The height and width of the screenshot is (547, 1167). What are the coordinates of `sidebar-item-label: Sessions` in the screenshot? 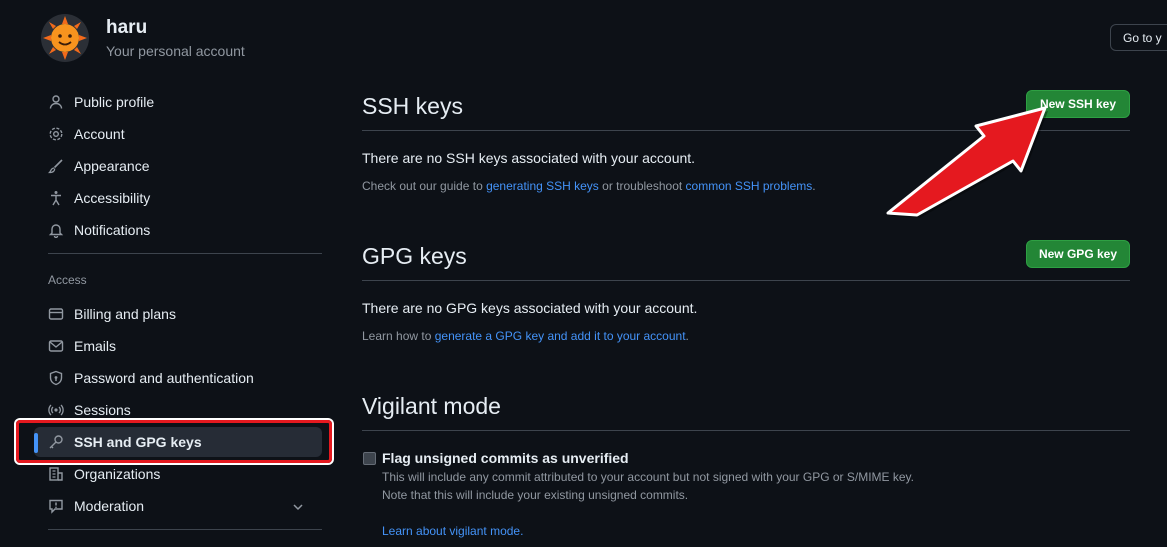 It's located at (102, 410).